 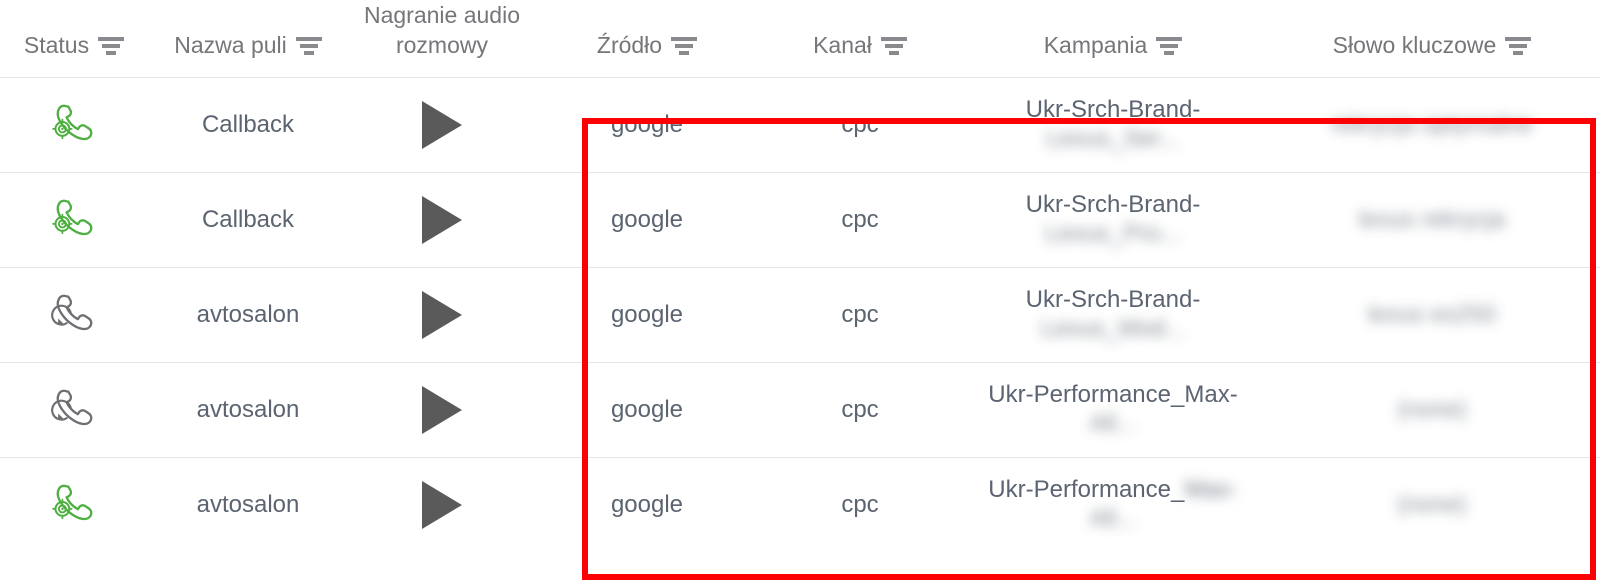 I want to click on column-header-status: Status, so click(x=74, y=39).